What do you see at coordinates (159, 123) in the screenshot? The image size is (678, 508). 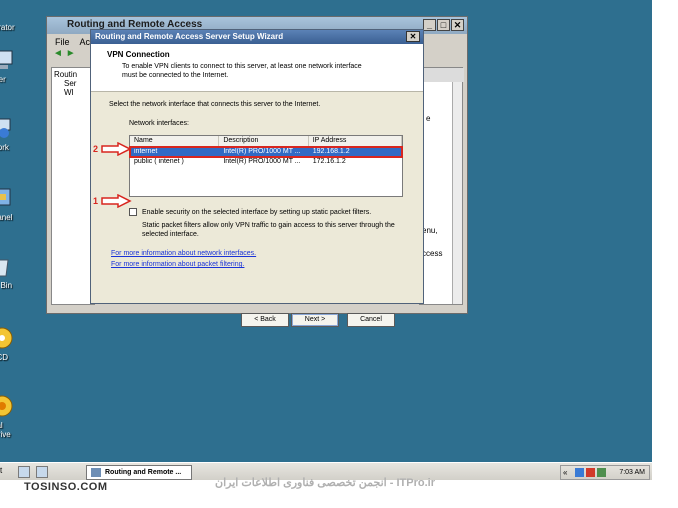 I see `network-interfaces-label: Network interfaces:` at bounding box center [159, 123].